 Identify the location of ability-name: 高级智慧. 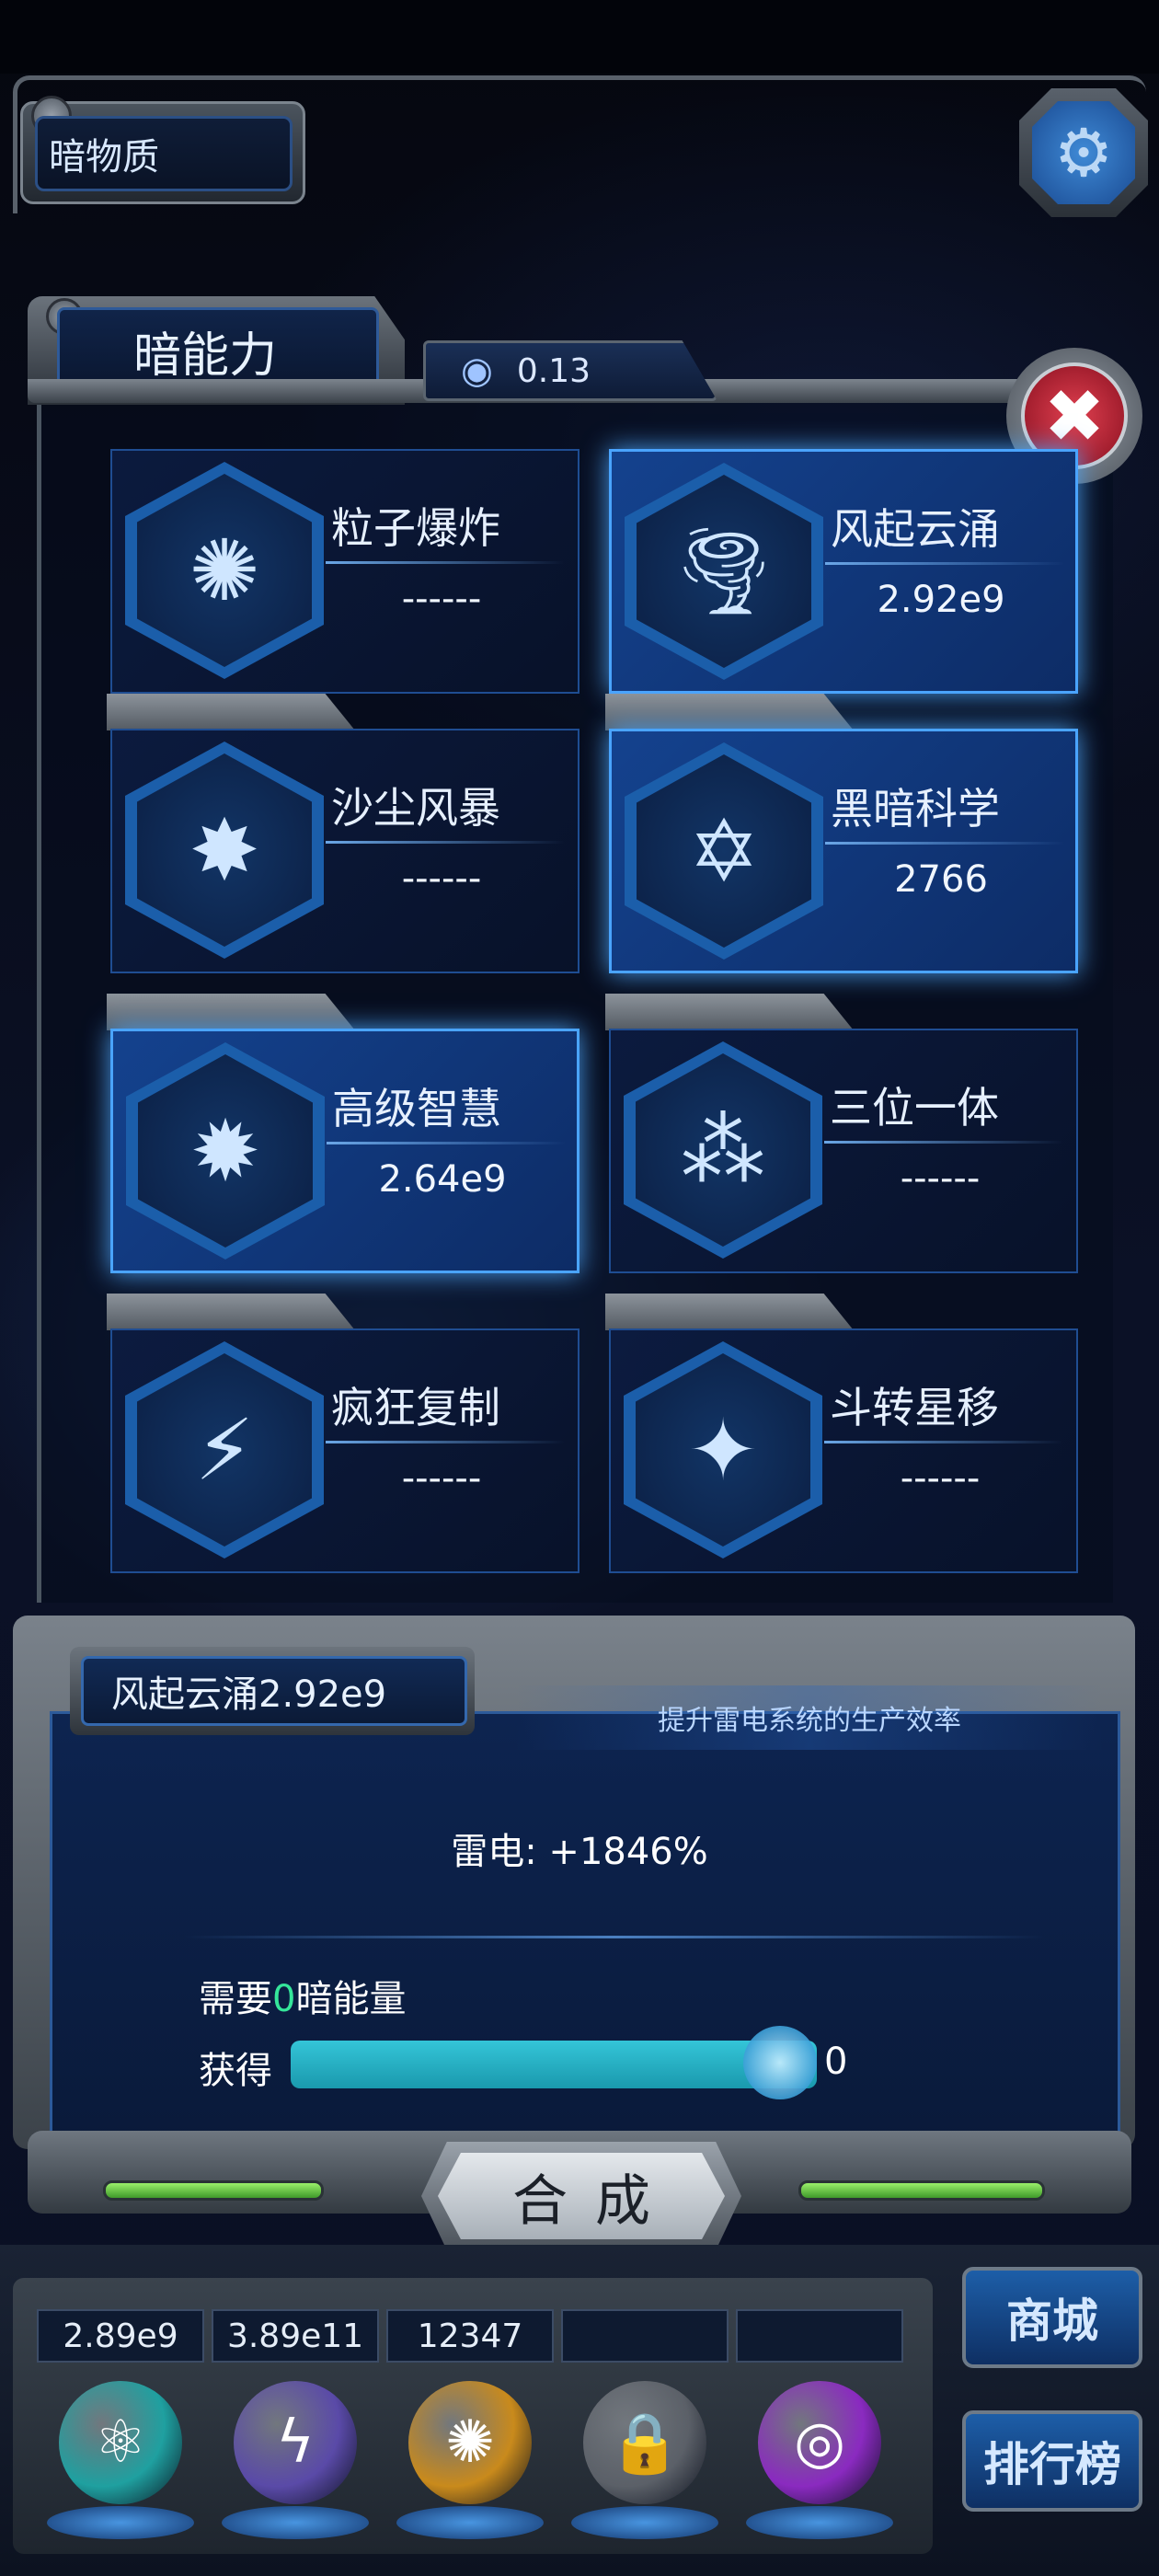
(416, 1108).